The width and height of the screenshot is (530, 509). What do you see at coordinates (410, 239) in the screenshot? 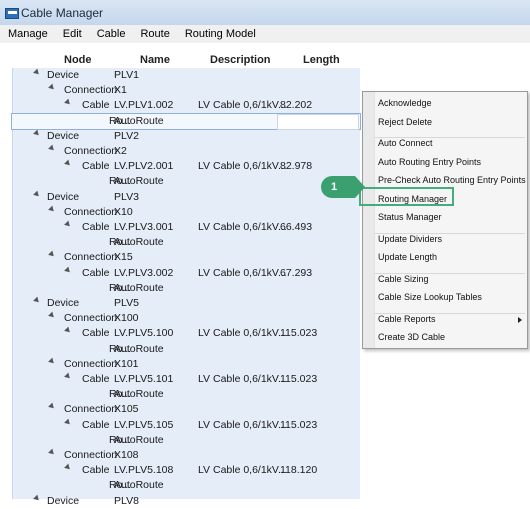
I see `menu-item-update-dividers: Update Dividers` at bounding box center [410, 239].